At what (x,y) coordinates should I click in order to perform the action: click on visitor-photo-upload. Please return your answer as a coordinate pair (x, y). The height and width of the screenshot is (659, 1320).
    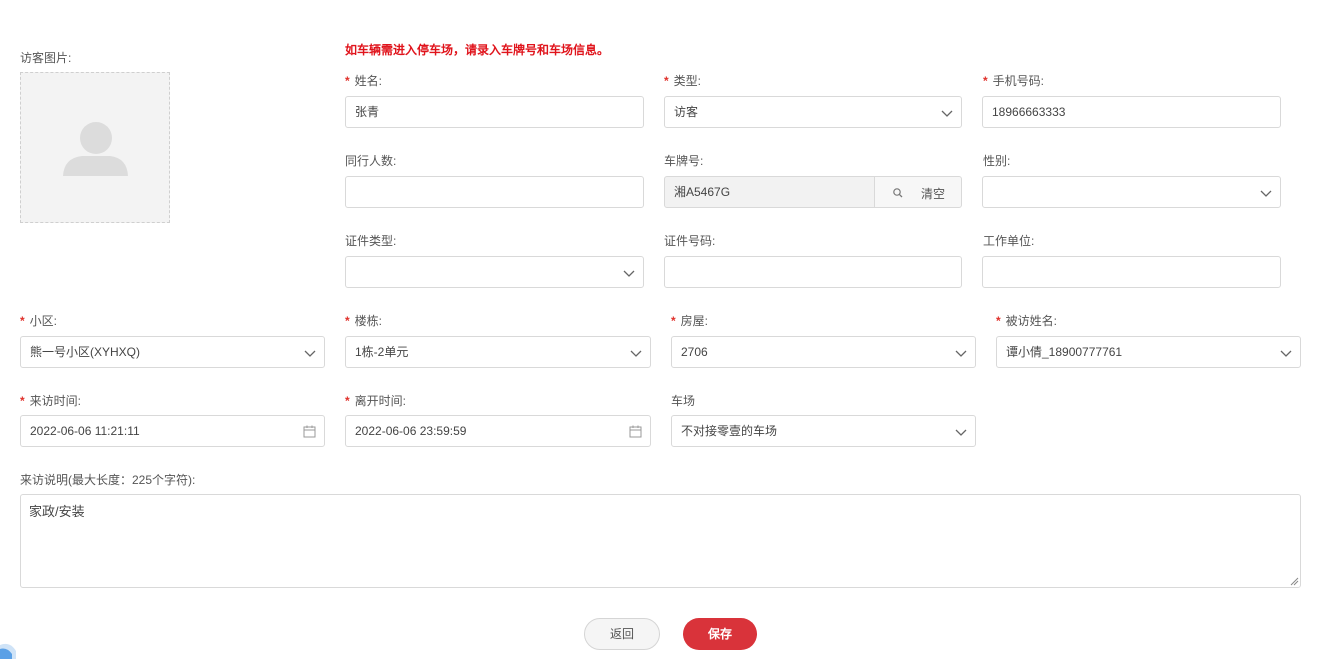
    Looking at the image, I should click on (95, 147).